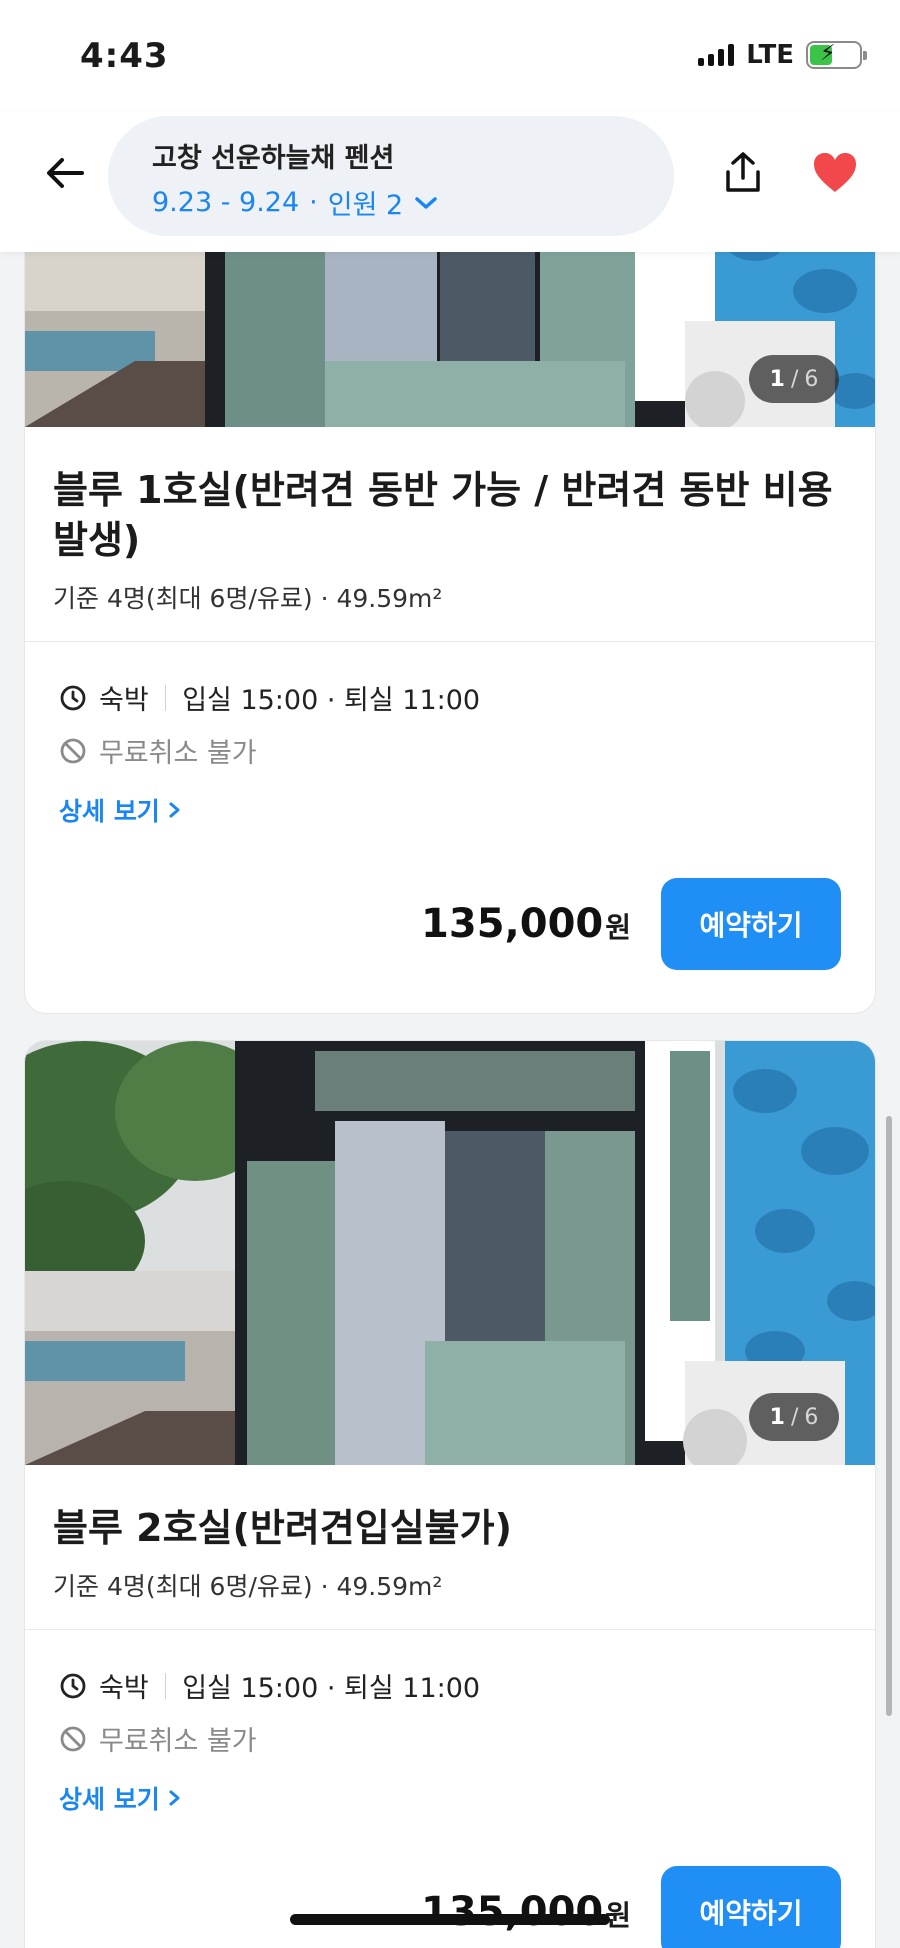  I want to click on back-button, so click(65, 173).